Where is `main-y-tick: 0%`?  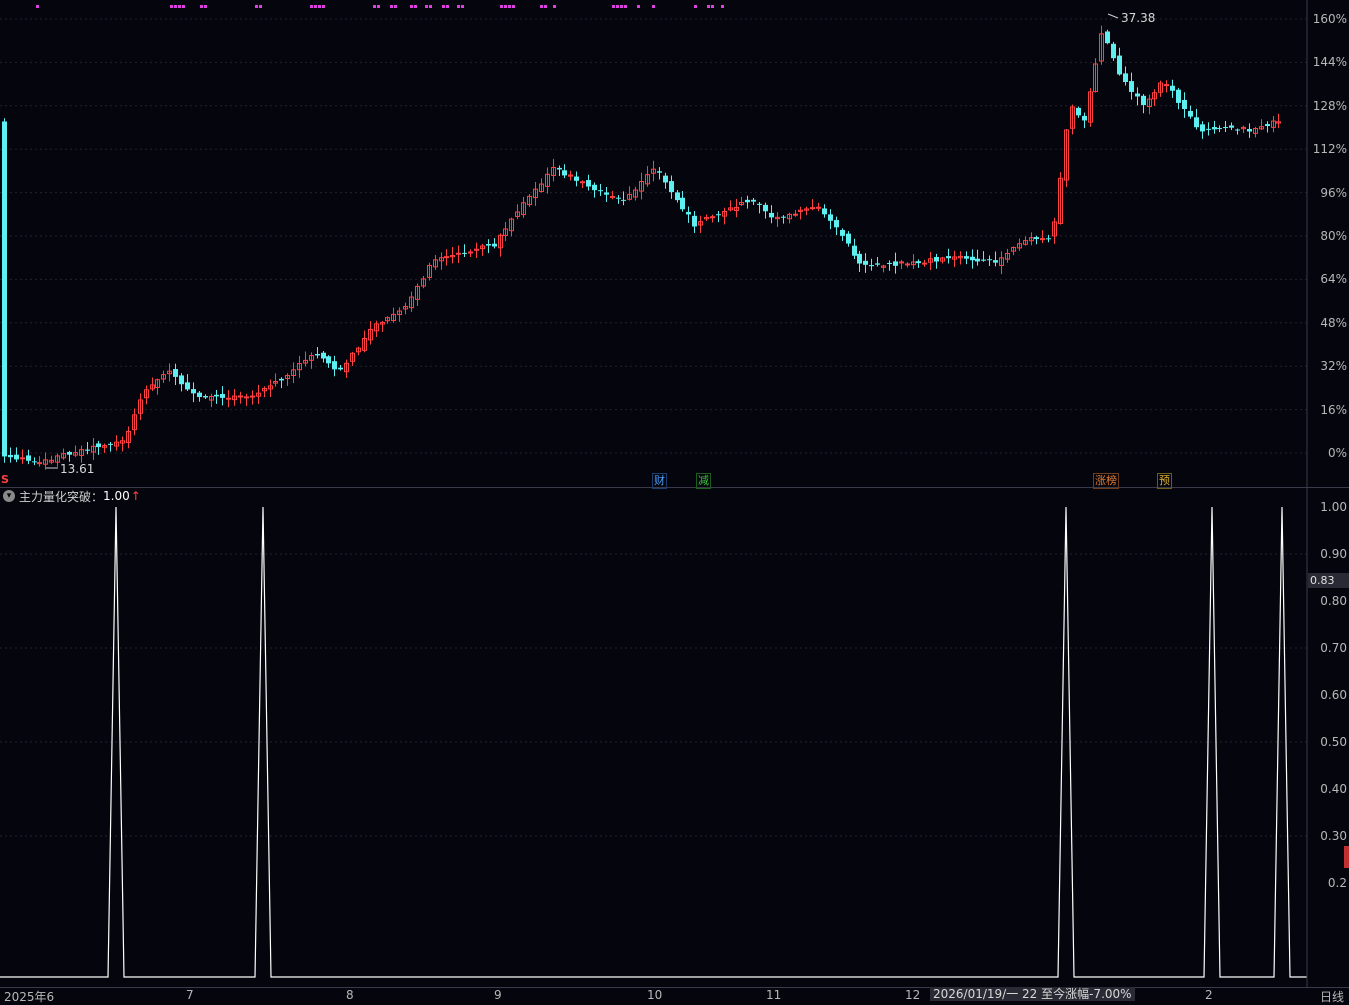
main-y-tick: 0% is located at coordinates (1337, 453).